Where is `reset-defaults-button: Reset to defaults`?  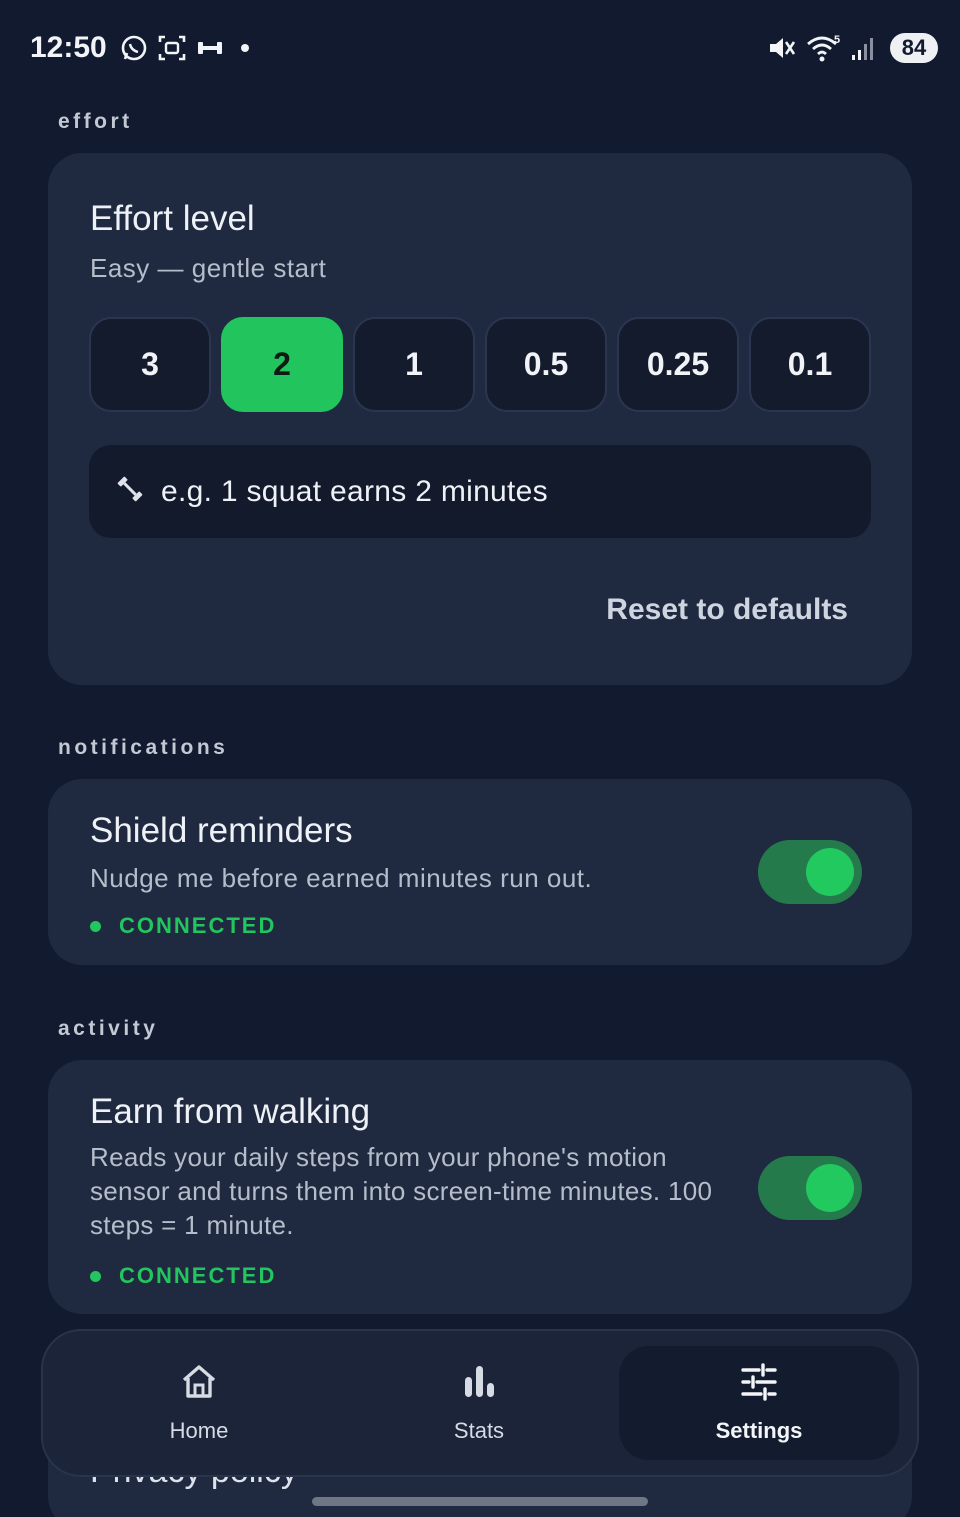 reset-defaults-button: Reset to defaults is located at coordinates (727, 610).